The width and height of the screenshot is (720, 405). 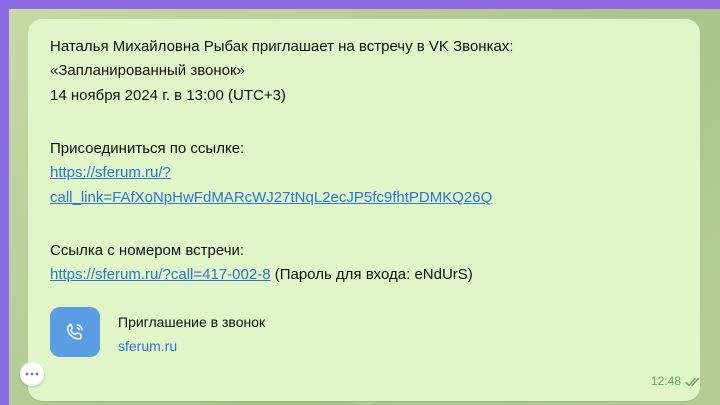 I want to click on phone-call-icon, so click(x=75, y=332).